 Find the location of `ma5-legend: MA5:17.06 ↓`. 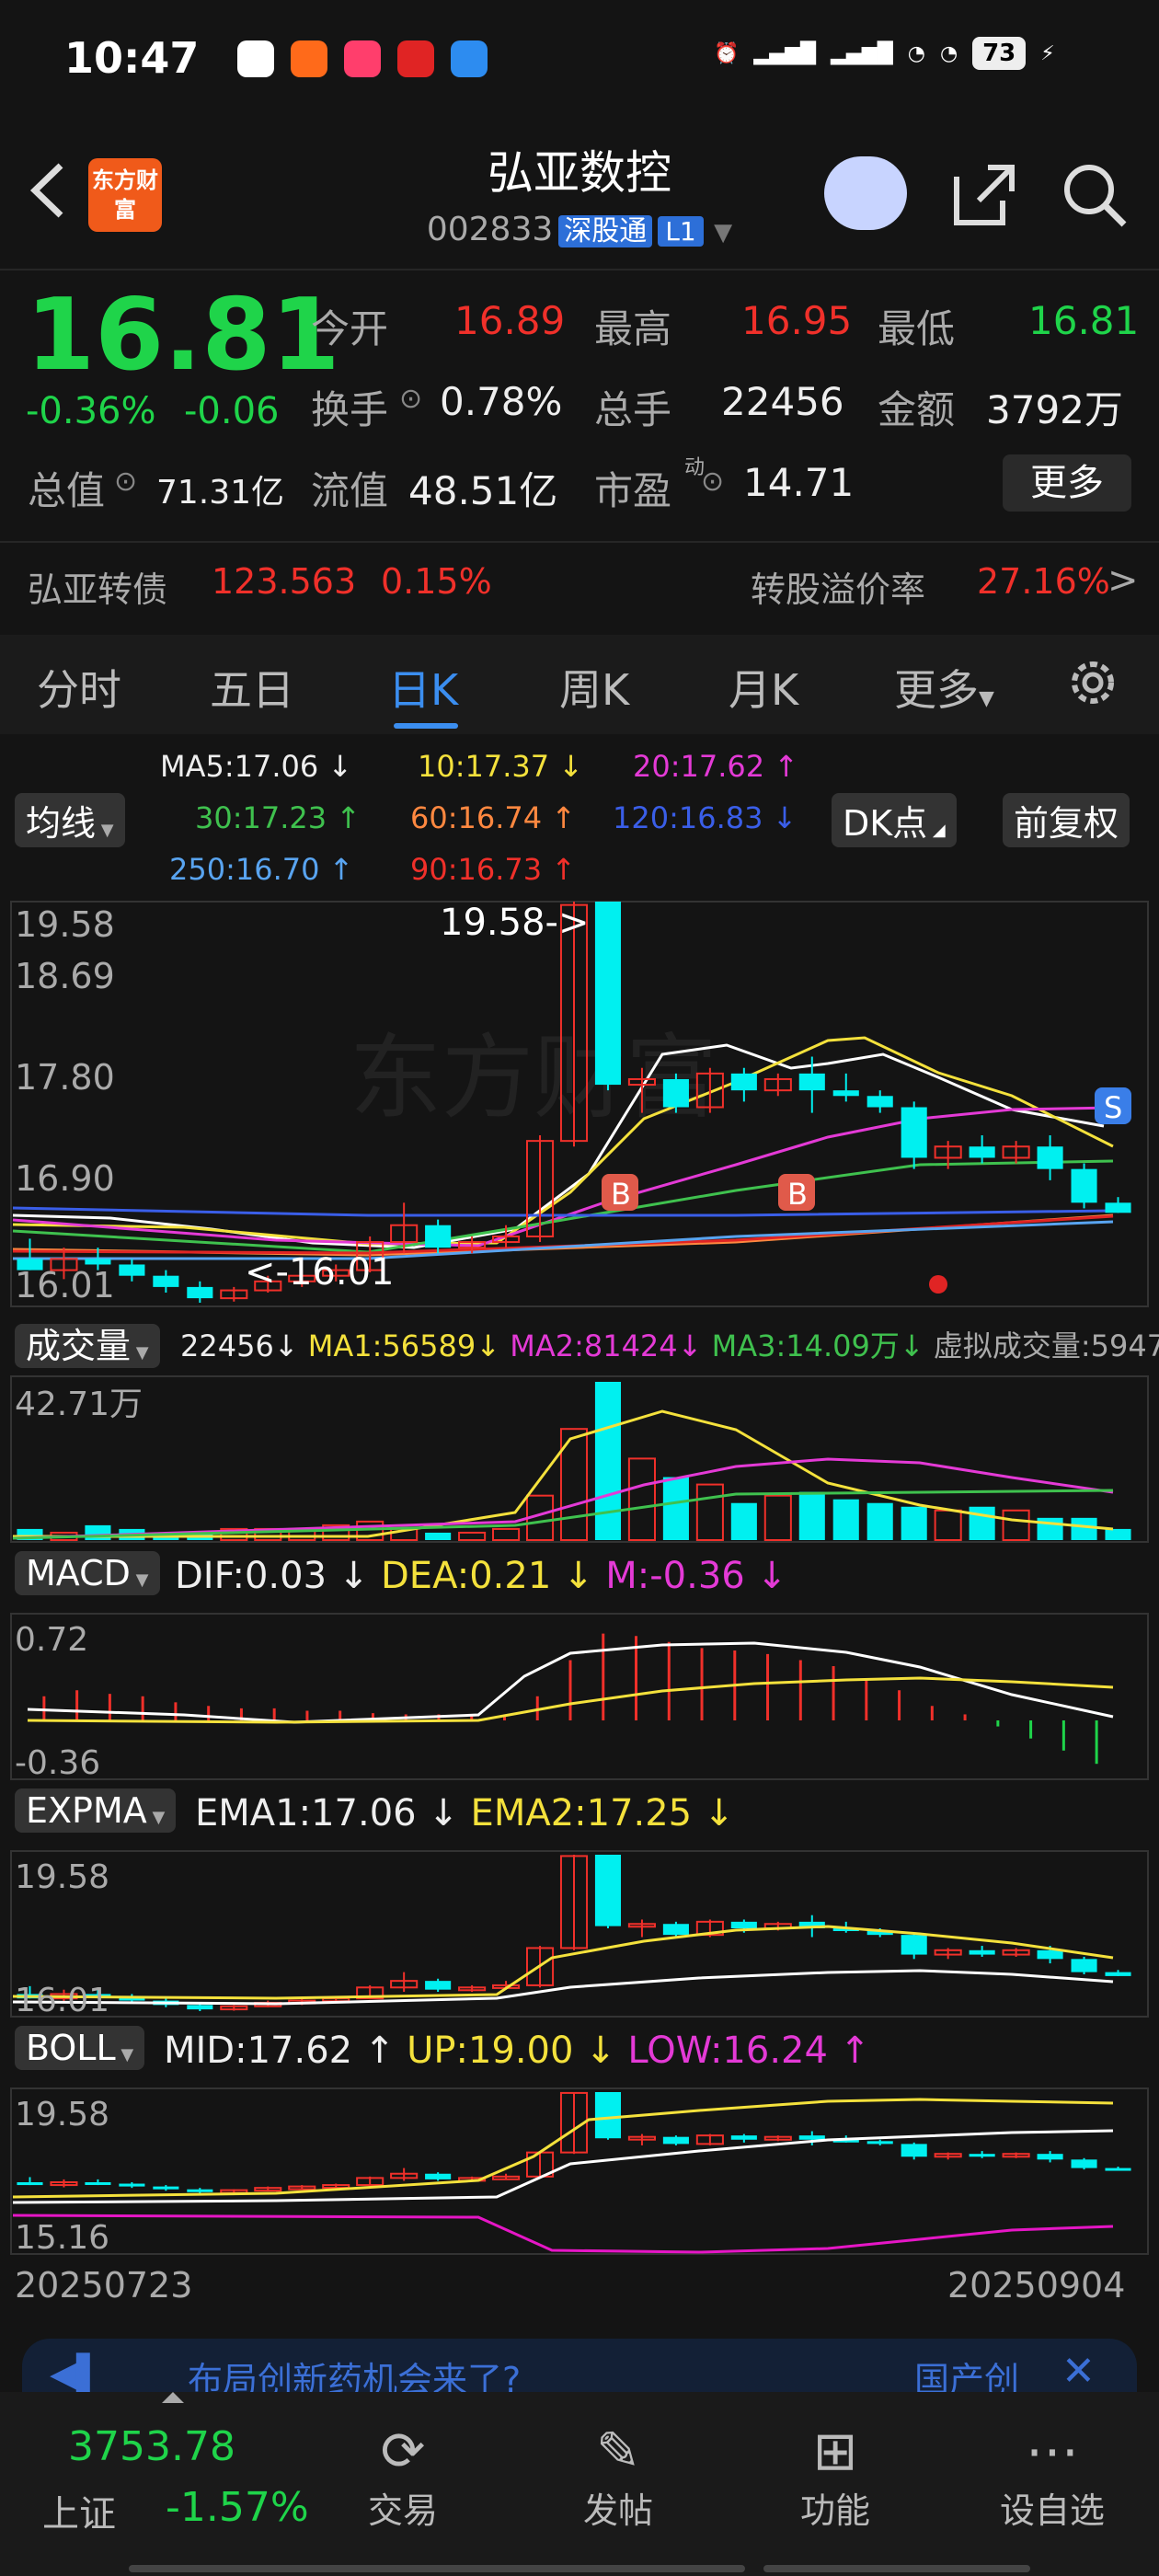

ma5-legend: MA5:17.06 ↓ is located at coordinates (256, 766).